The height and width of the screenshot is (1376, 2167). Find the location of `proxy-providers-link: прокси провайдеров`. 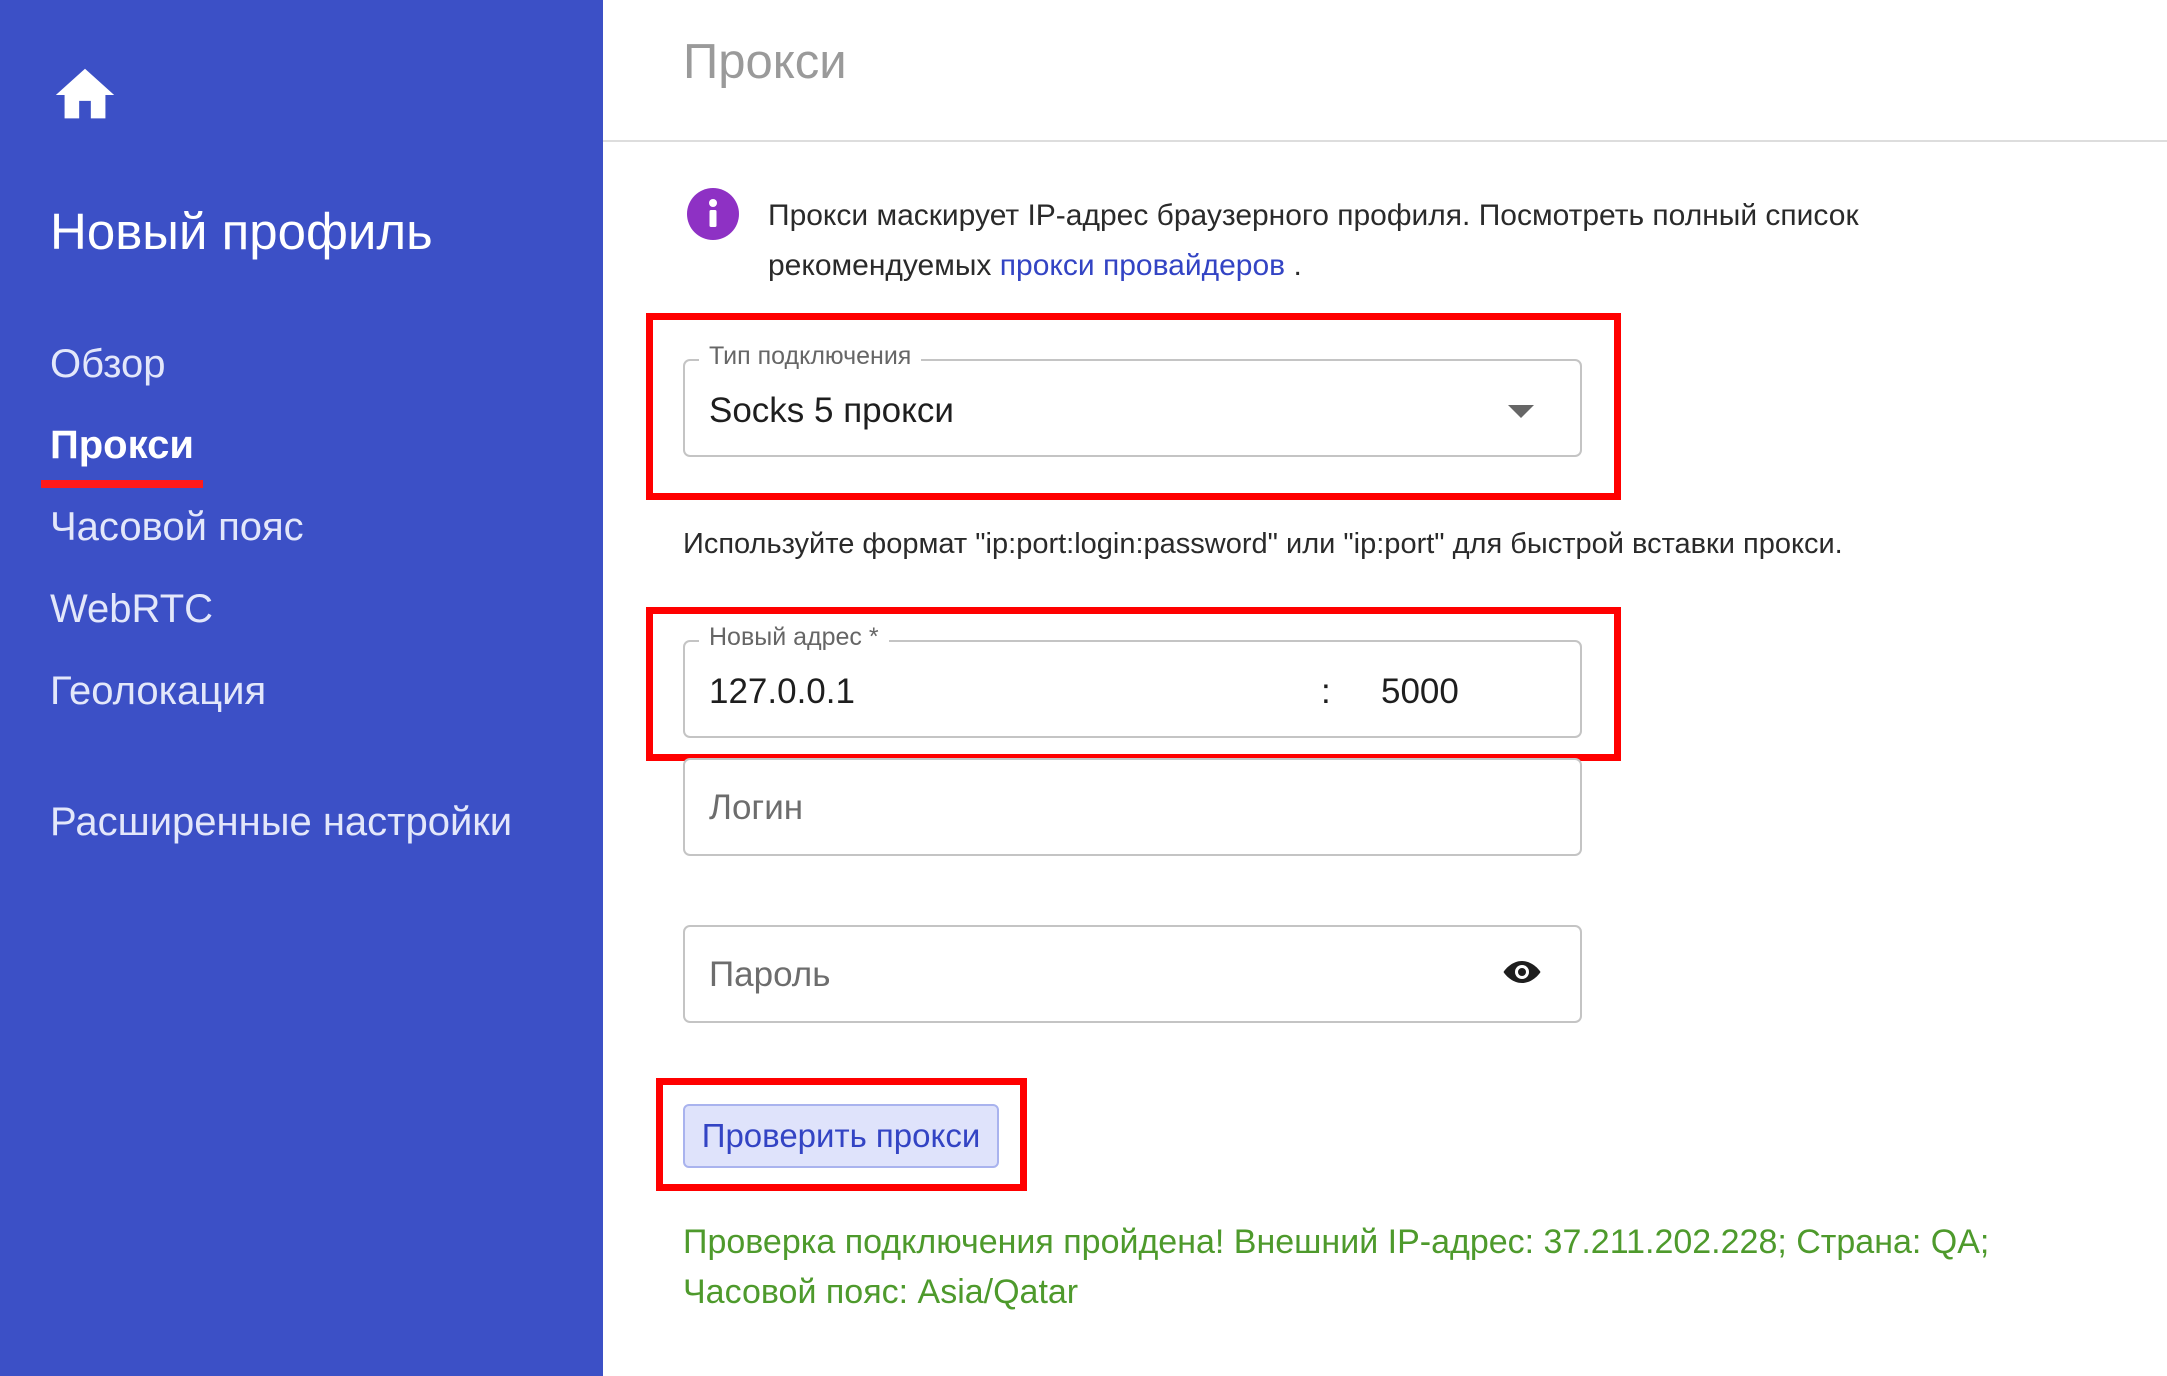

proxy-providers-link: прокси провайдеров is located at coordinates (1142, 265).